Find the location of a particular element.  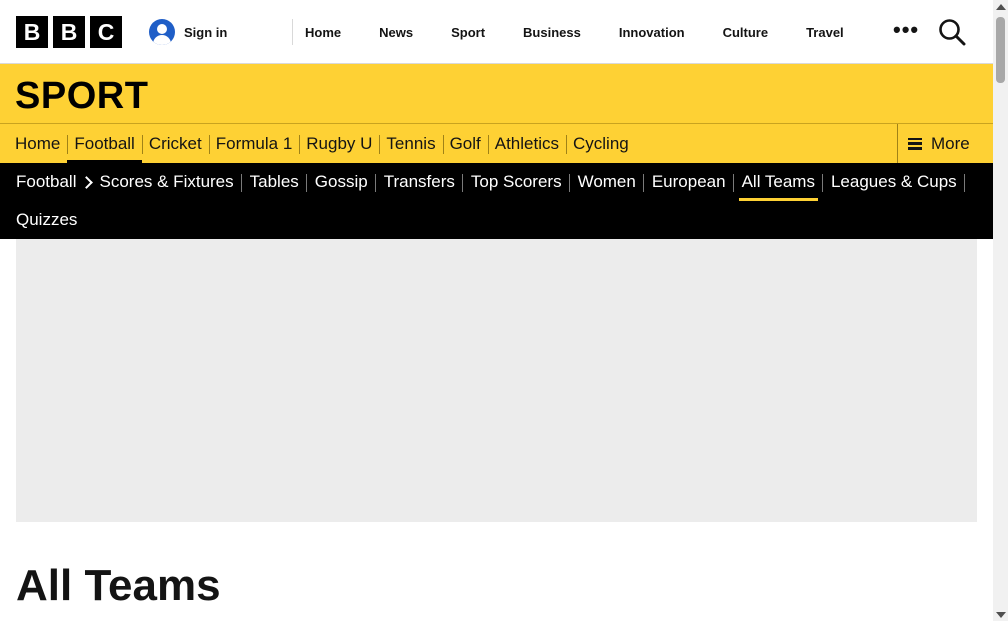

sport-nav-item-football: Football is located at coordinates (105, 143).